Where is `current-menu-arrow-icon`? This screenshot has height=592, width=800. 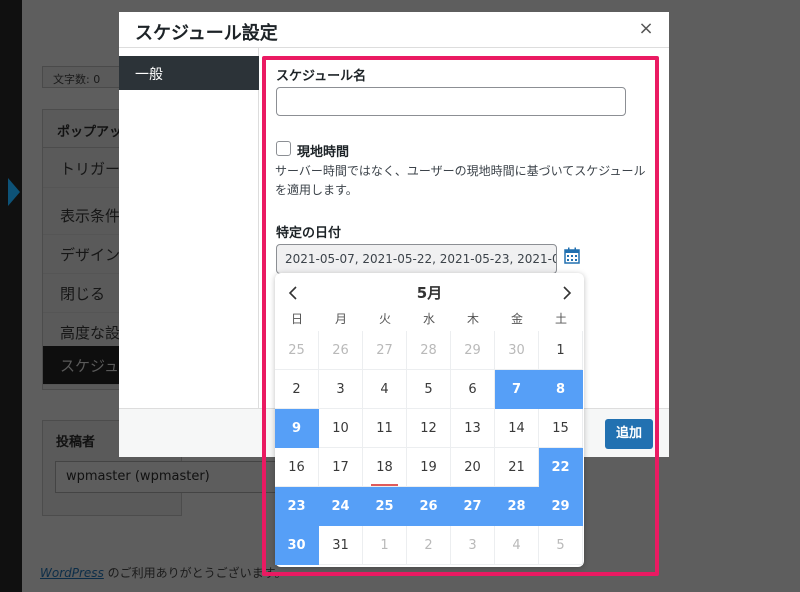 current-menu-arrow-icon is located at coordinates (14, 192).